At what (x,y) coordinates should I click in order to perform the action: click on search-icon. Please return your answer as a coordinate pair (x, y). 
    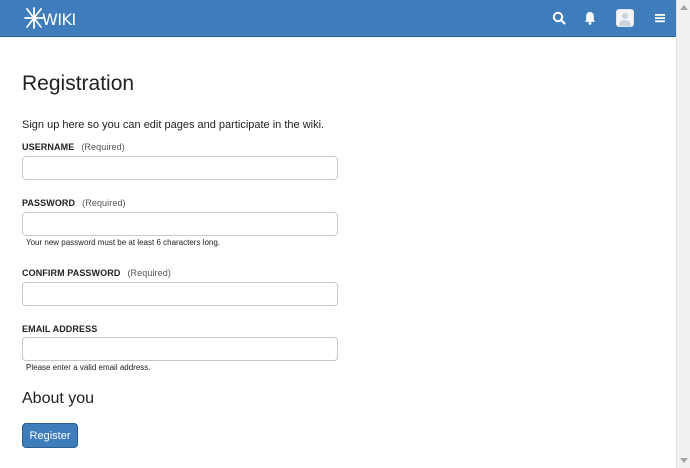
    Looking at the image, I should click on (559, 18).